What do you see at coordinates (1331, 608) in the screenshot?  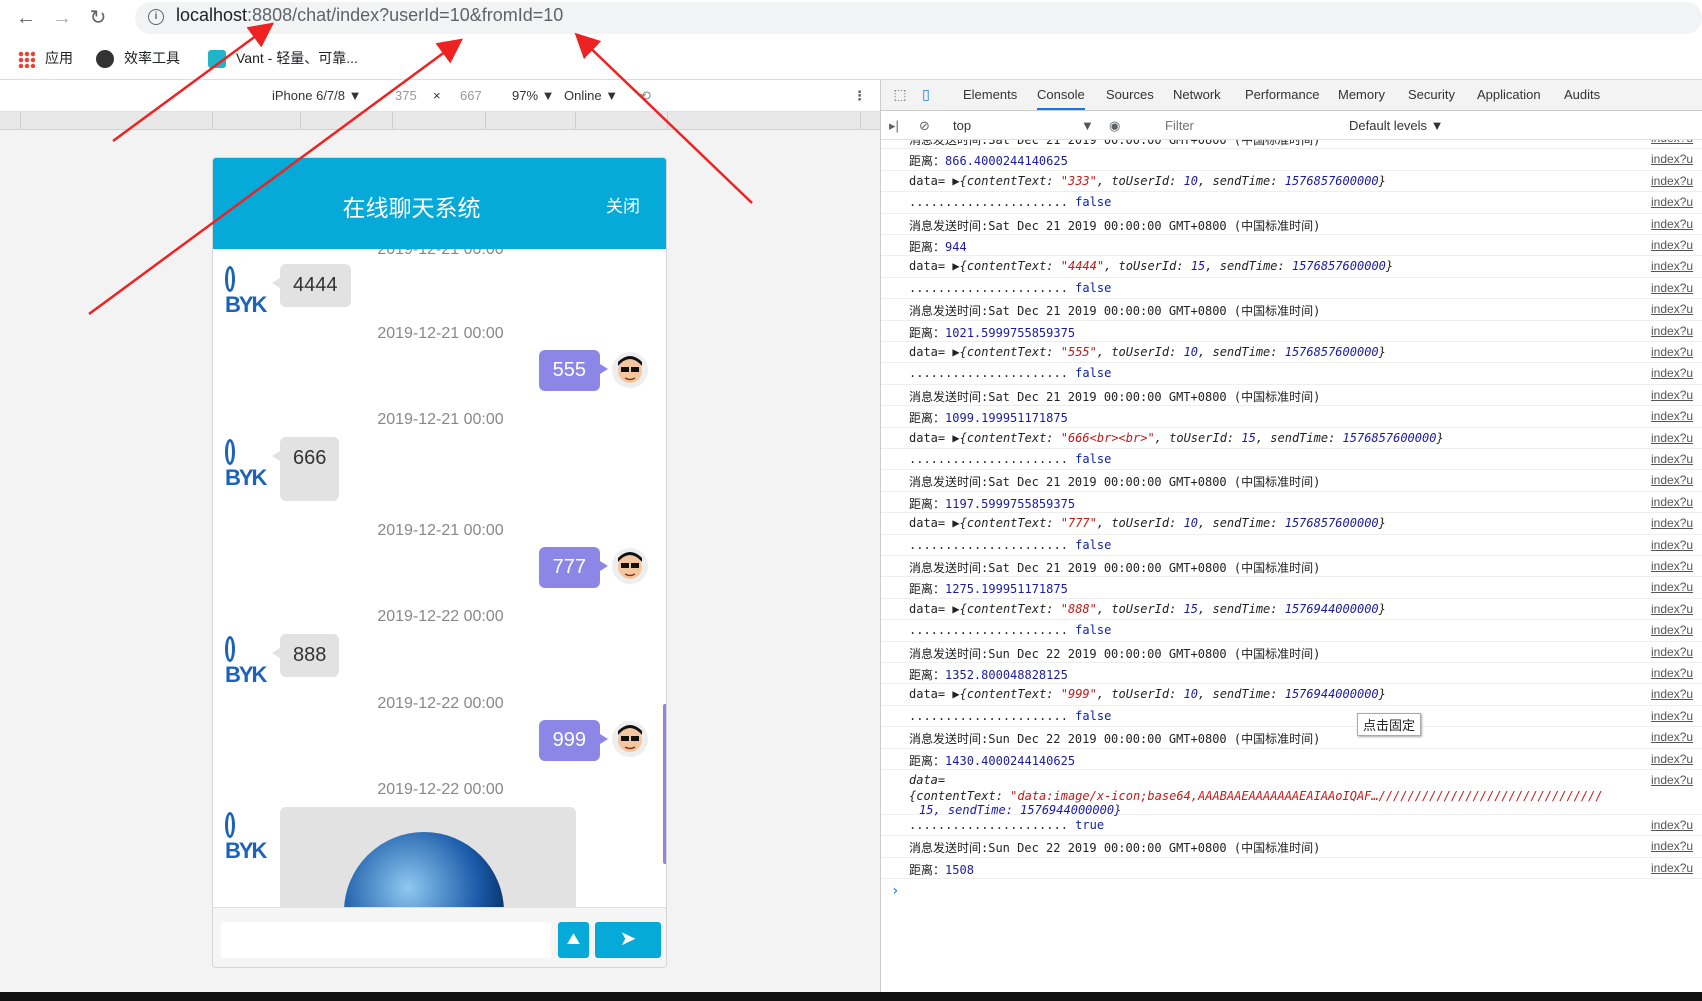 I see `send-time-value: 1576944000000` at bounding box center [1331, 608].